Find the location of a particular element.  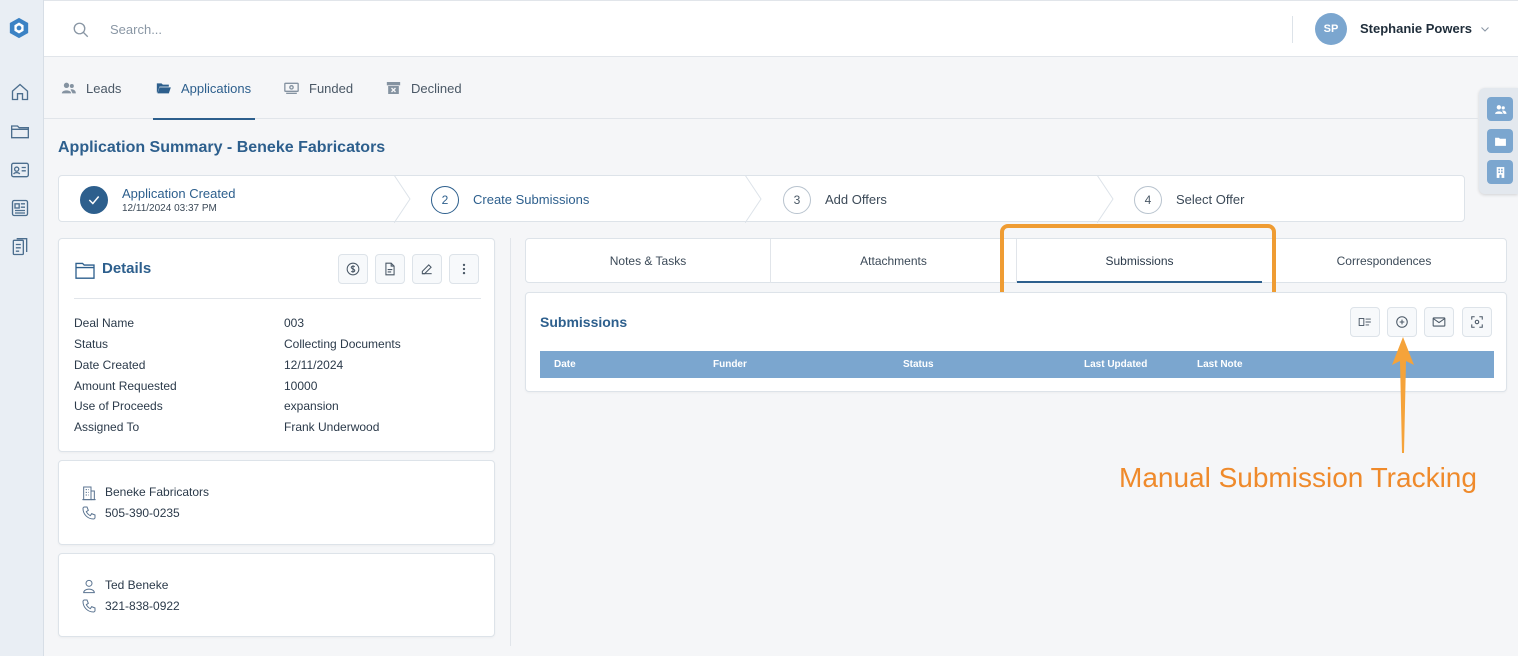

step-number: 2 is located at coordinates (445, 199).